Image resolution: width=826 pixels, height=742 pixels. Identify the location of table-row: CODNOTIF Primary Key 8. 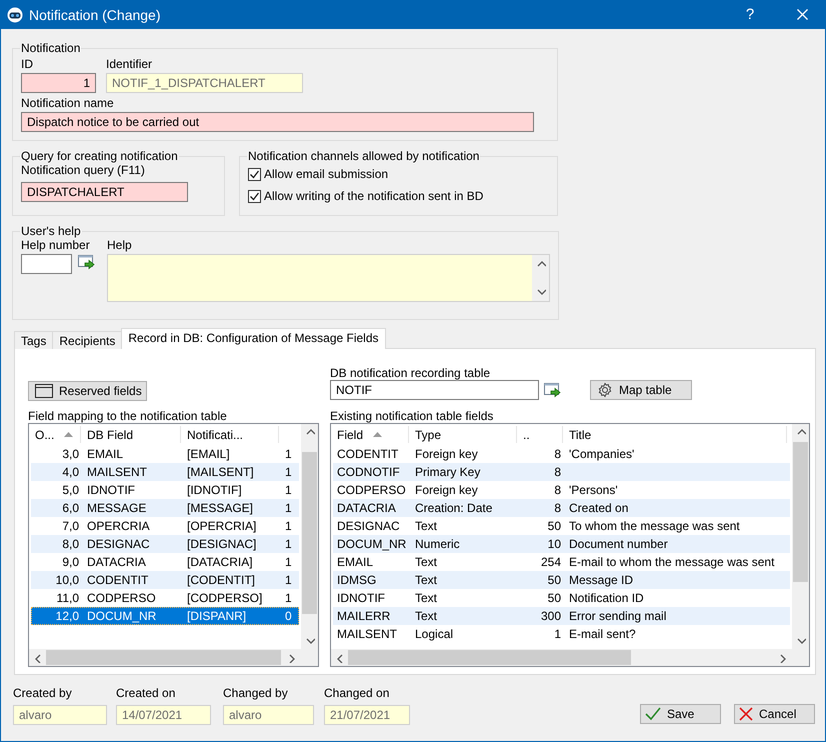
(561, 472).